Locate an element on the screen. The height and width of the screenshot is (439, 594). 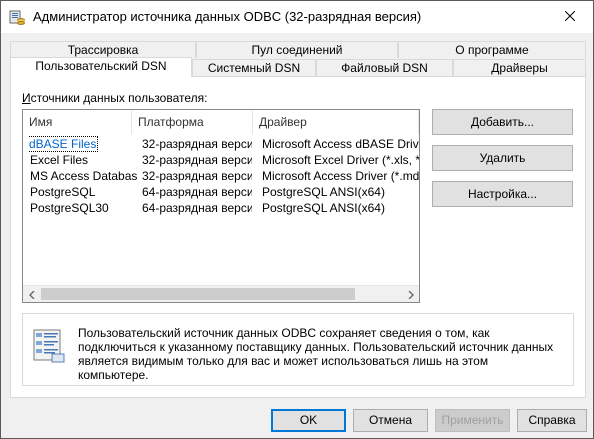
button-label: Справка is located at coordinates (552, 420).